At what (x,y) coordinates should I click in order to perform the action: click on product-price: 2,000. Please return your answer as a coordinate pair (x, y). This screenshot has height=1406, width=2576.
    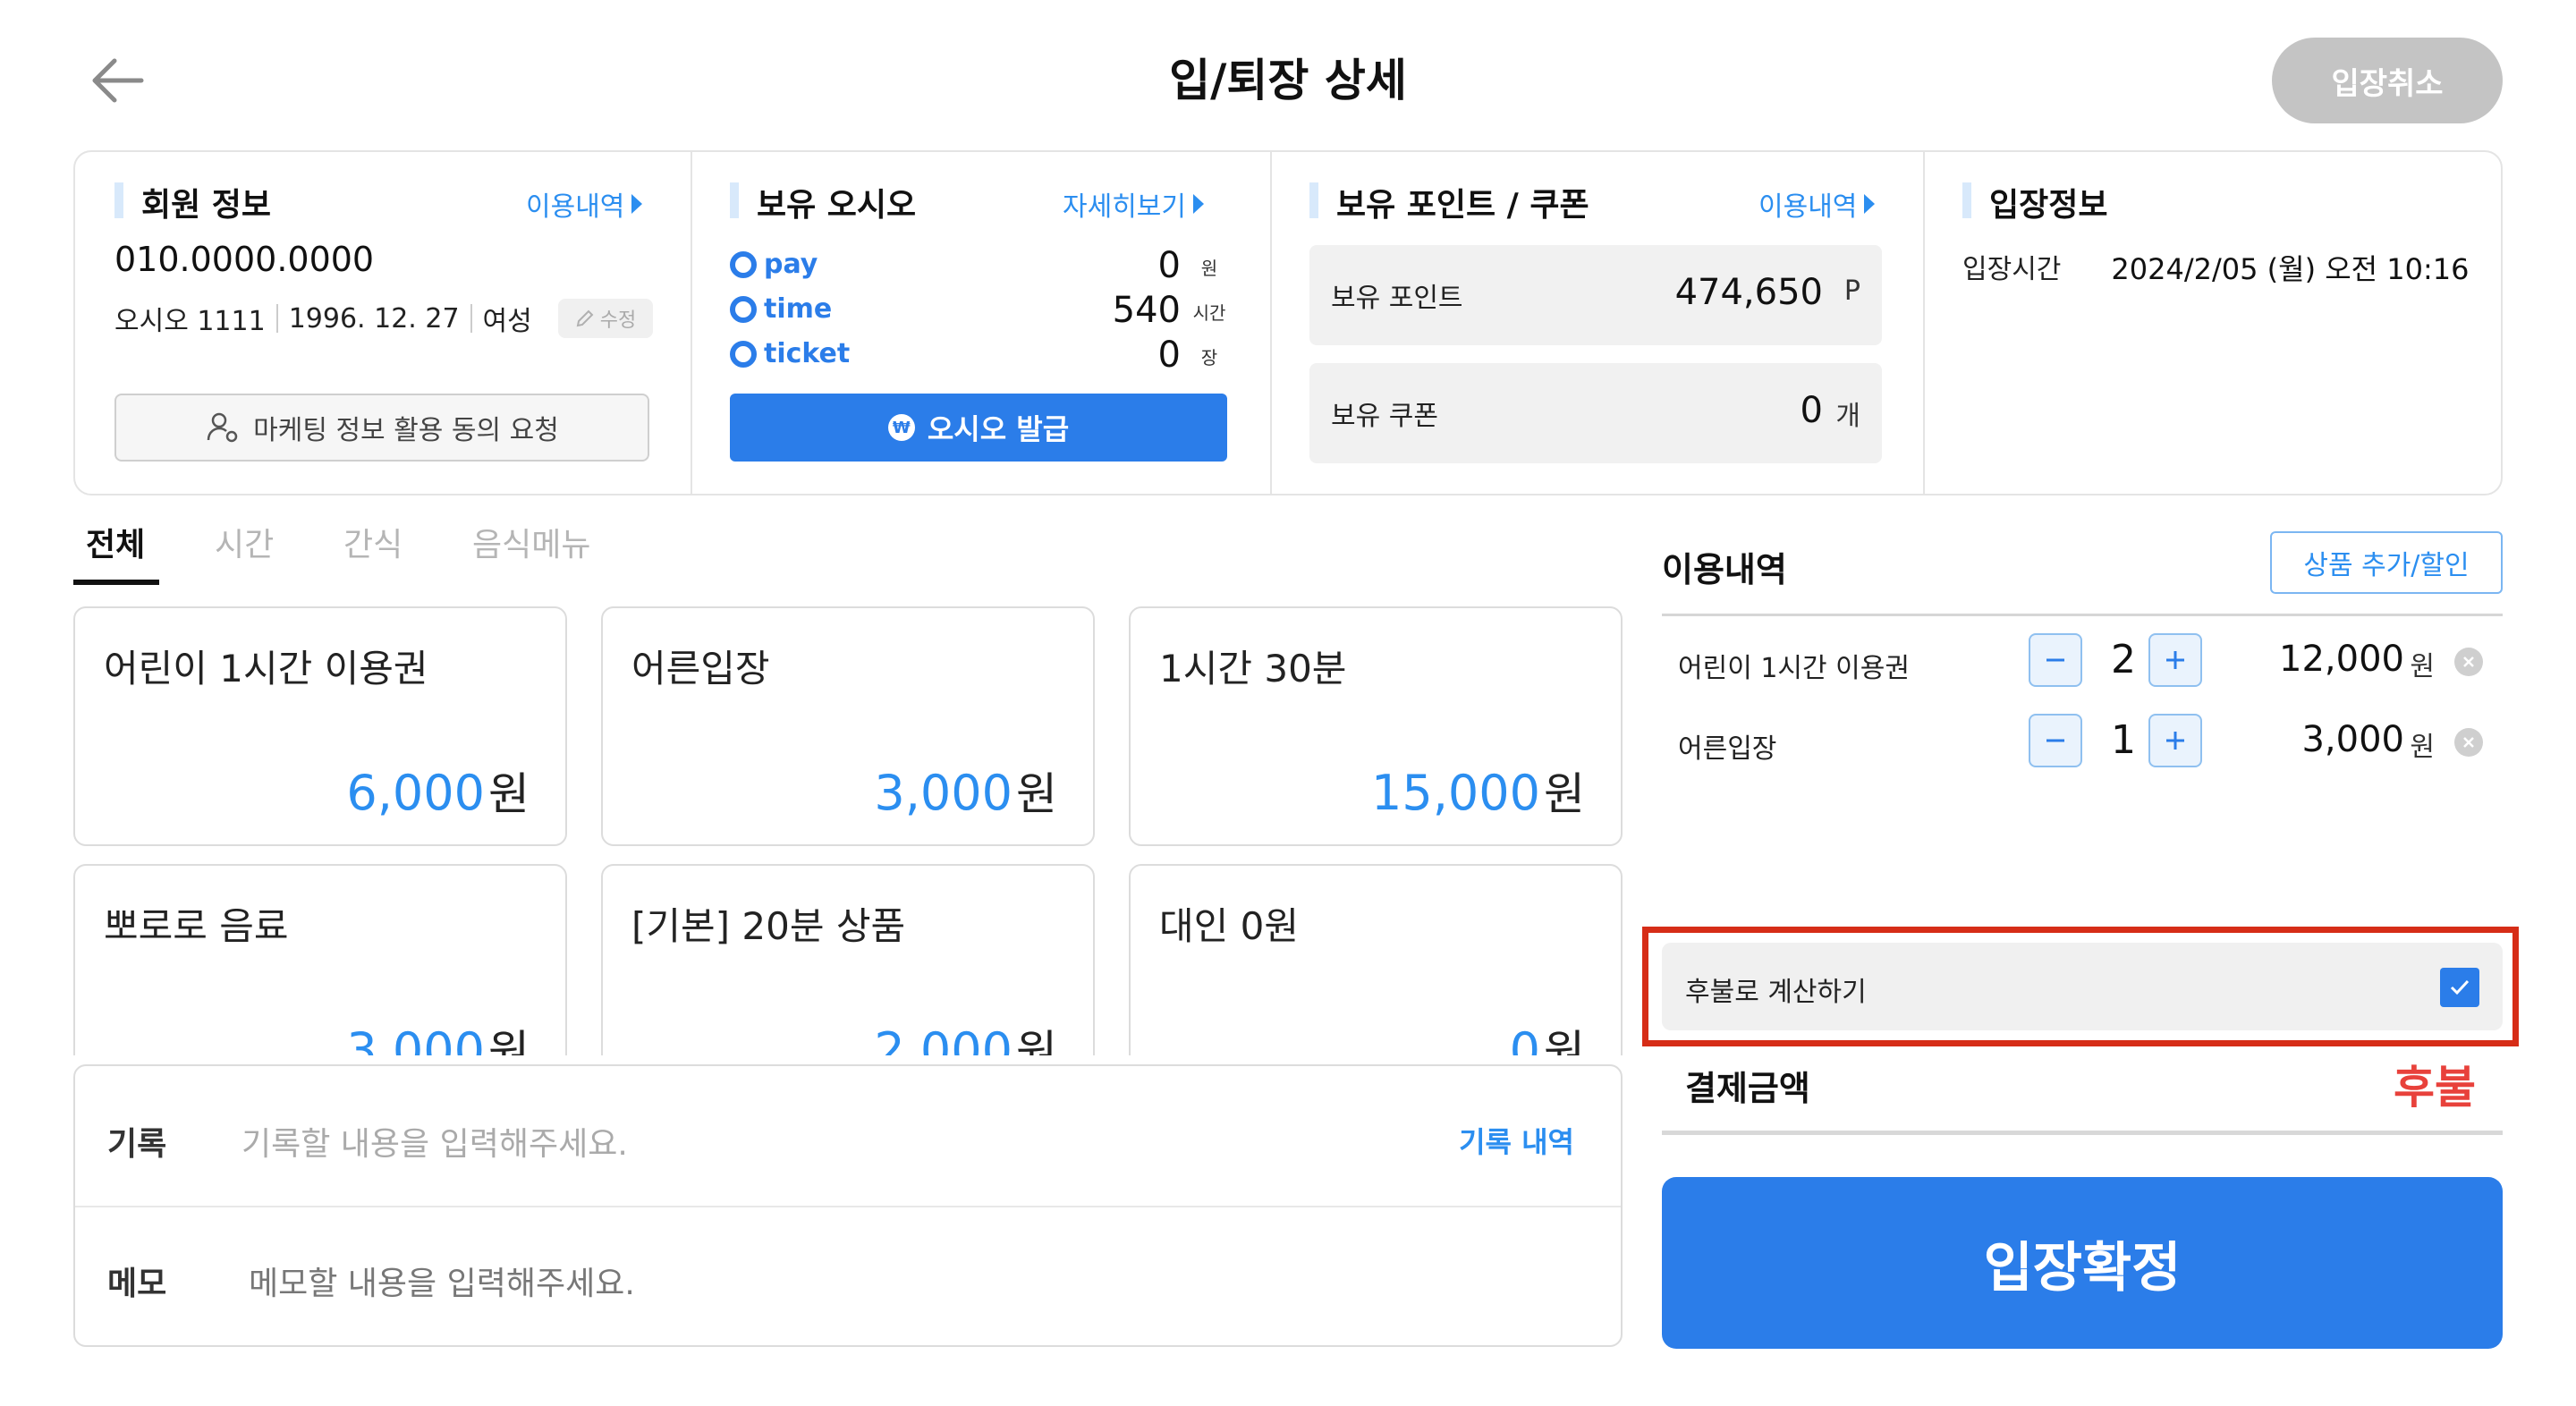
    Looking at the image, I should click on (943, 1039).